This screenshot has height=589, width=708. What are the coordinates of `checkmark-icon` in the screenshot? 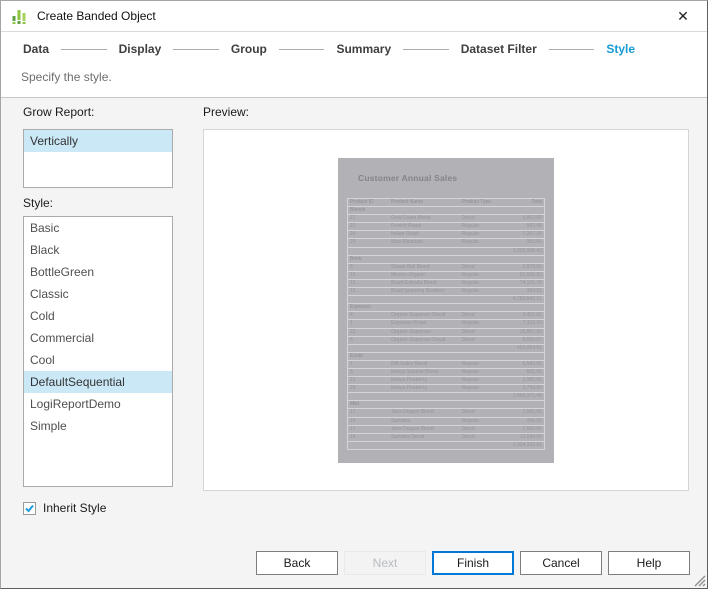 It's located at (29, 508).